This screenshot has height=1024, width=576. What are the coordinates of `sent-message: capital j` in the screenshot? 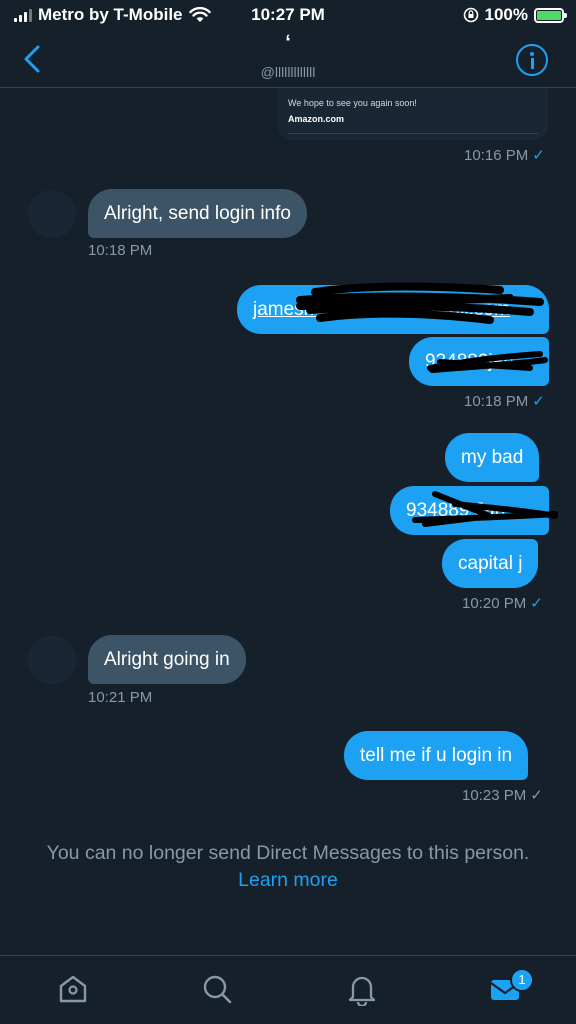 It's located at (490, 563).